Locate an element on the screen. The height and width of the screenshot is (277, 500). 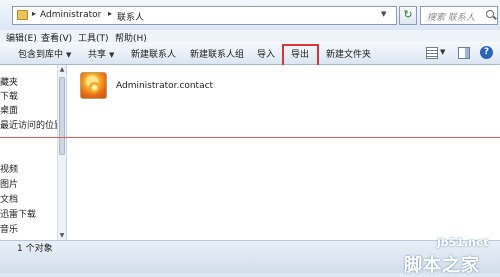
folder-icon is located at coordinates (22, 15).